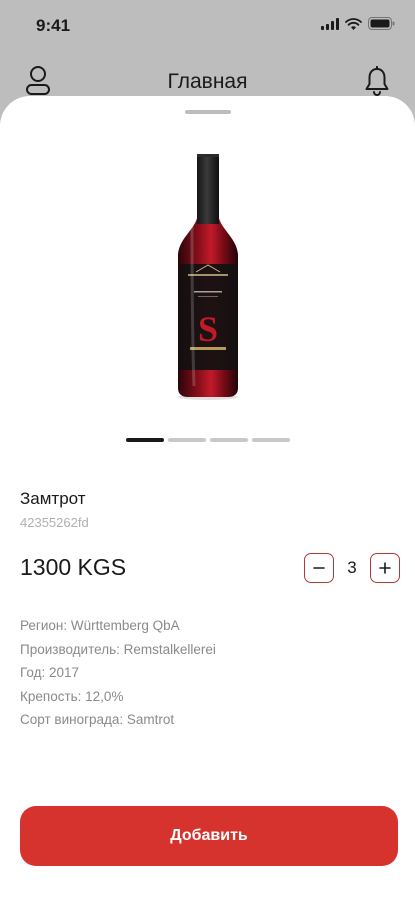 Image resolution: width=415 pixels, height=900 pixels. Describe the element at coordinates (208, 329) in the screenshot. I see `label-letter: S` at that location.